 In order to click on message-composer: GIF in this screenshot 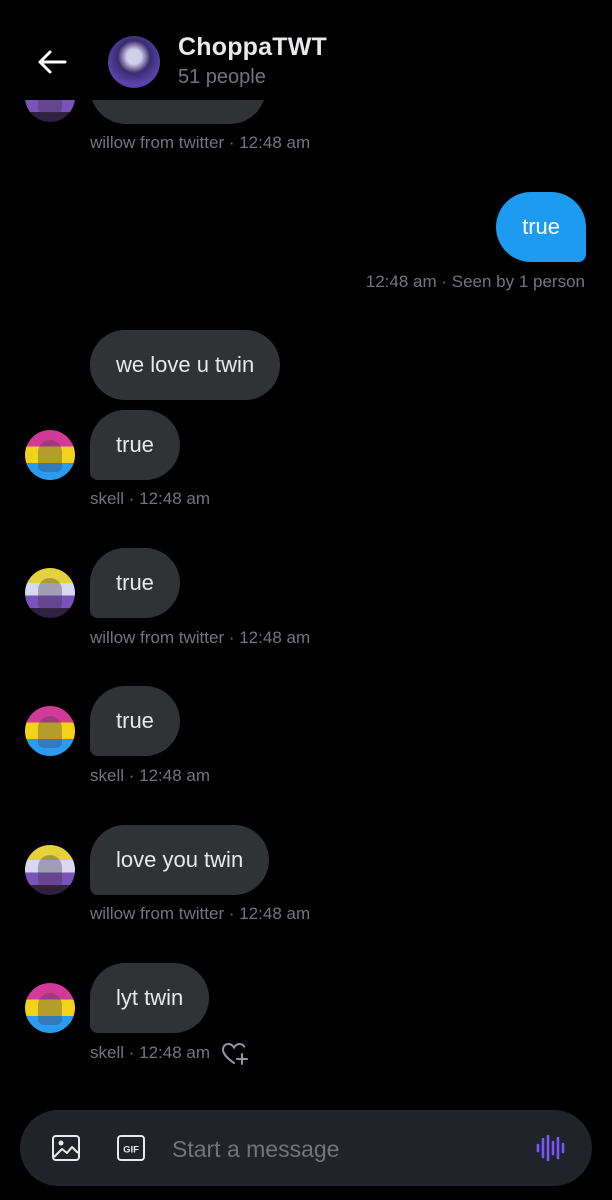, I will do `click(306, 1148)`.